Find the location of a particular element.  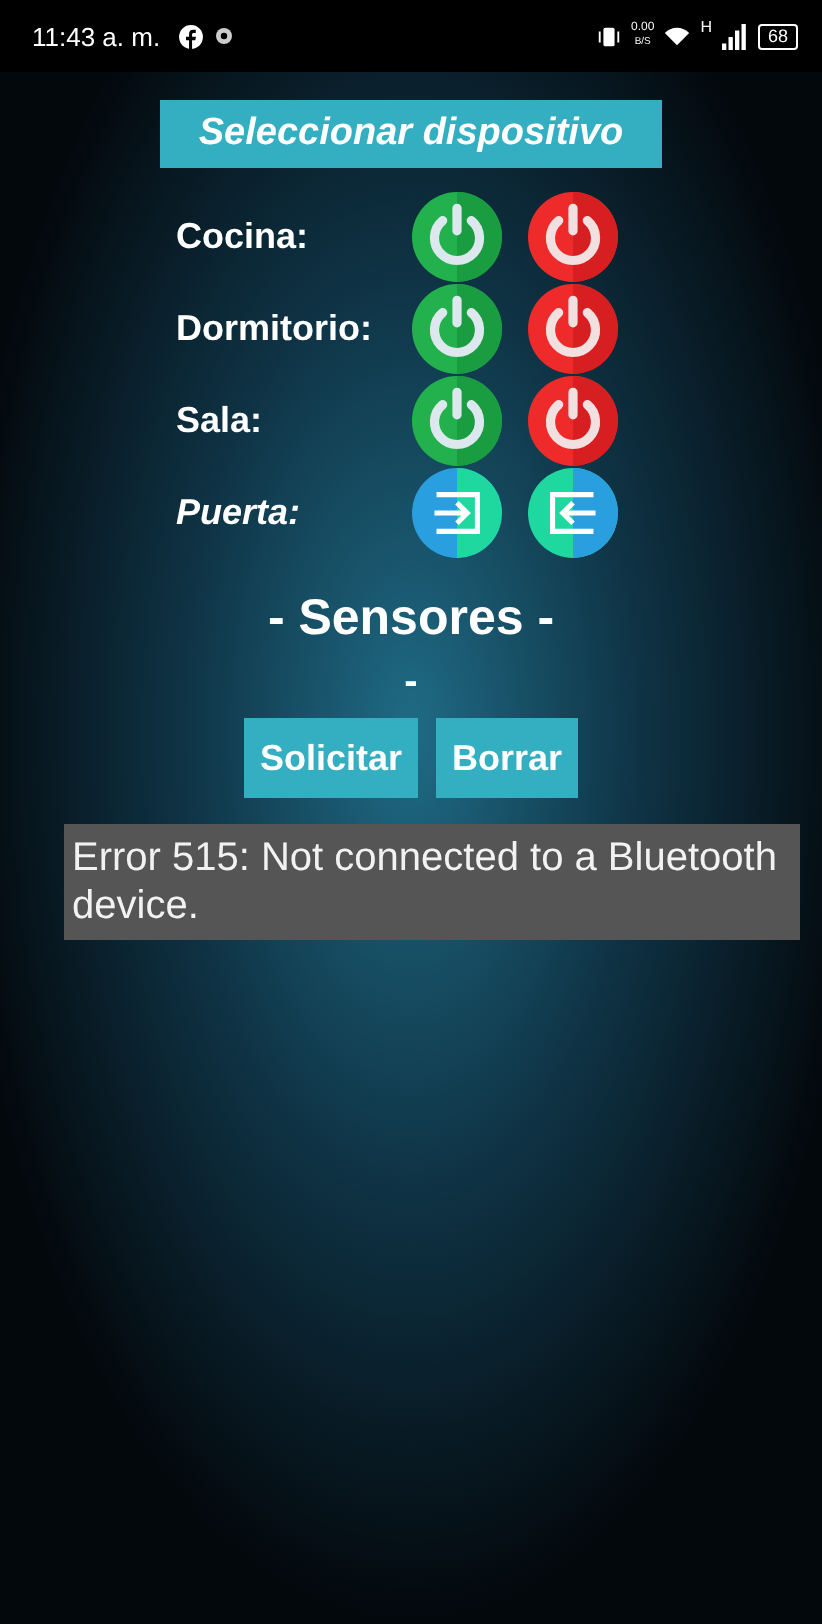

vibrate-icon is located at coordinates (608, 36).